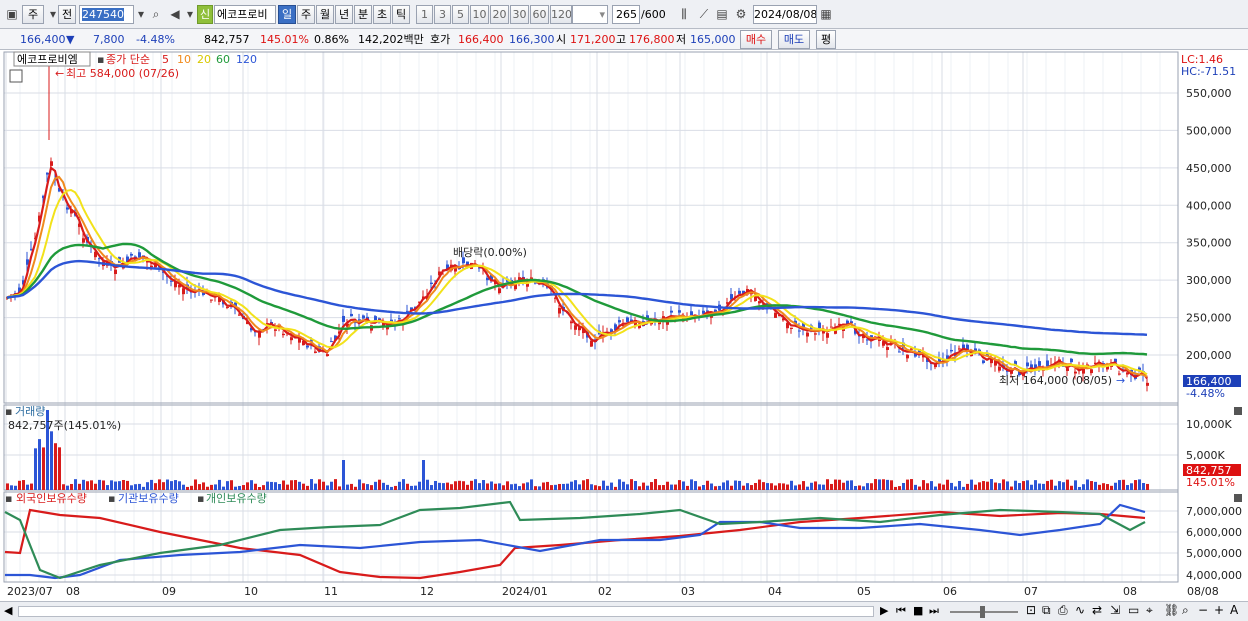  What do you see at coordinates (236, 498) in the screenshot?
I see `holdings-legend-individual: 개인보유수량` at bounding box center [236, 498].